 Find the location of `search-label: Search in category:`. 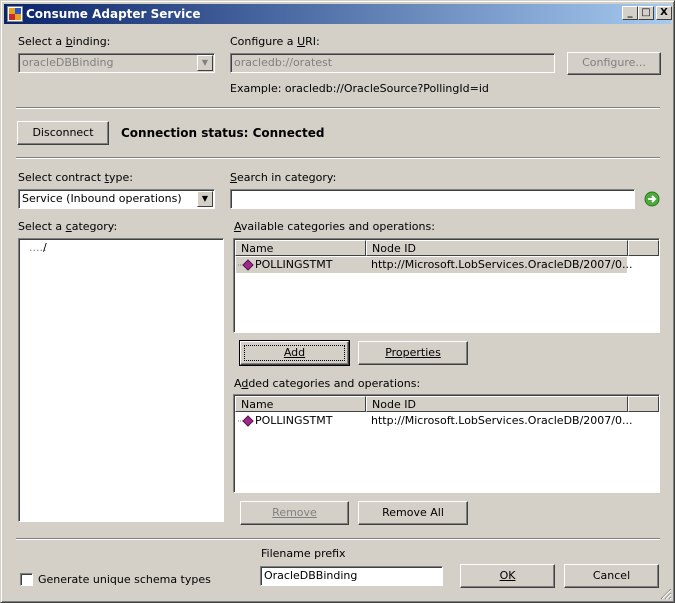

search-label: Search in category: is located at coordinates (283, 177).